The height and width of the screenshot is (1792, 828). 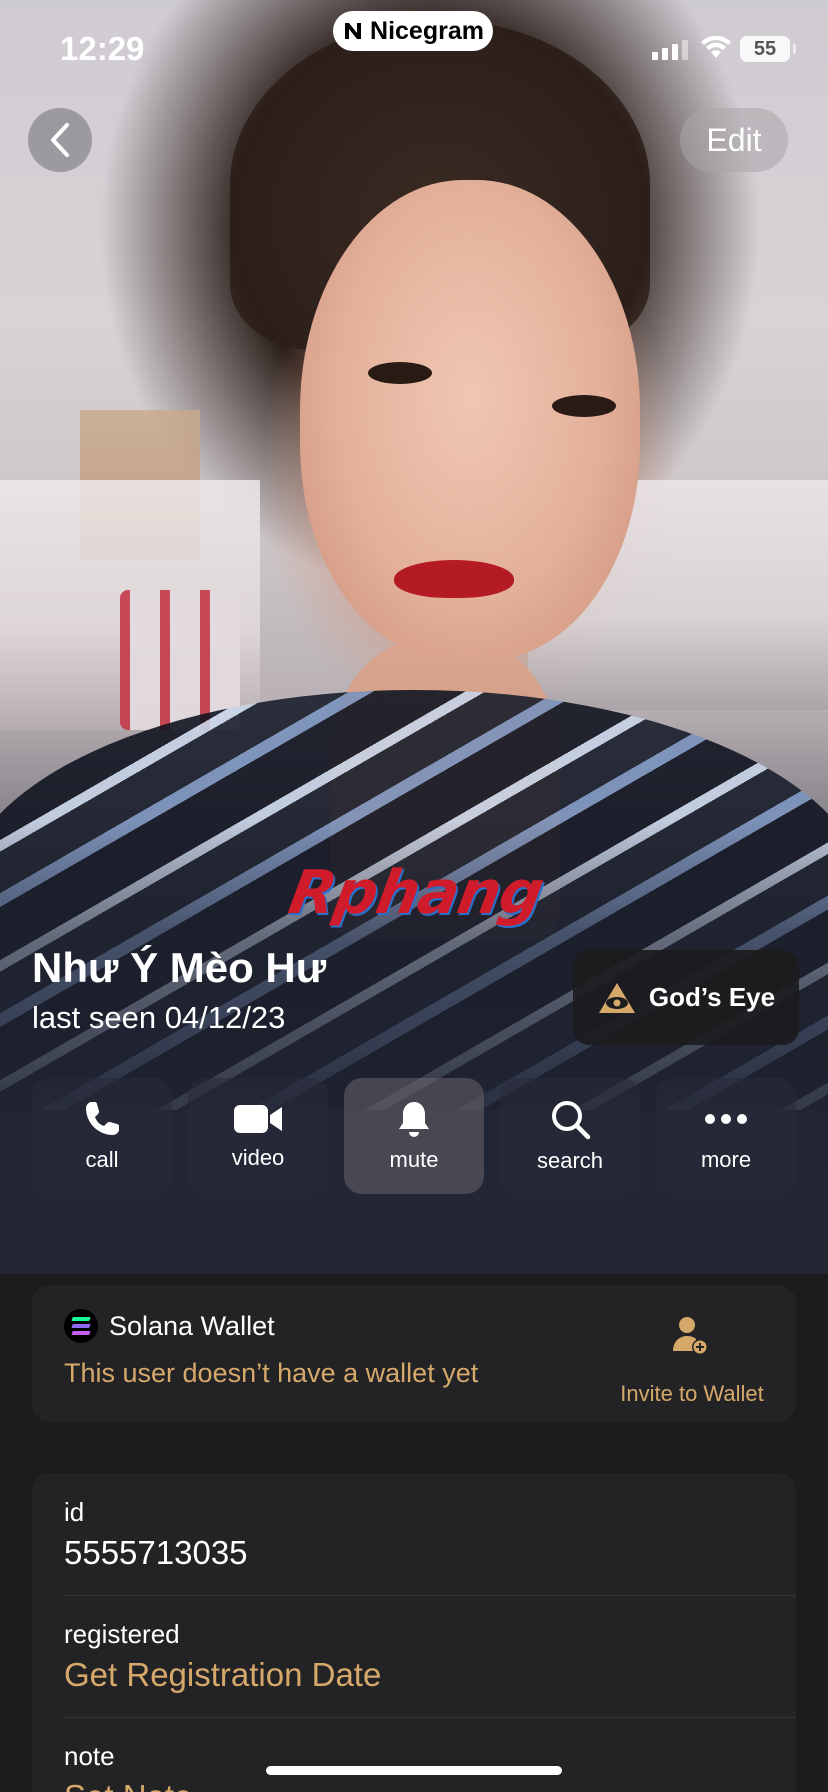 I want to click on bell-icon, so click(x=414, y=1119).